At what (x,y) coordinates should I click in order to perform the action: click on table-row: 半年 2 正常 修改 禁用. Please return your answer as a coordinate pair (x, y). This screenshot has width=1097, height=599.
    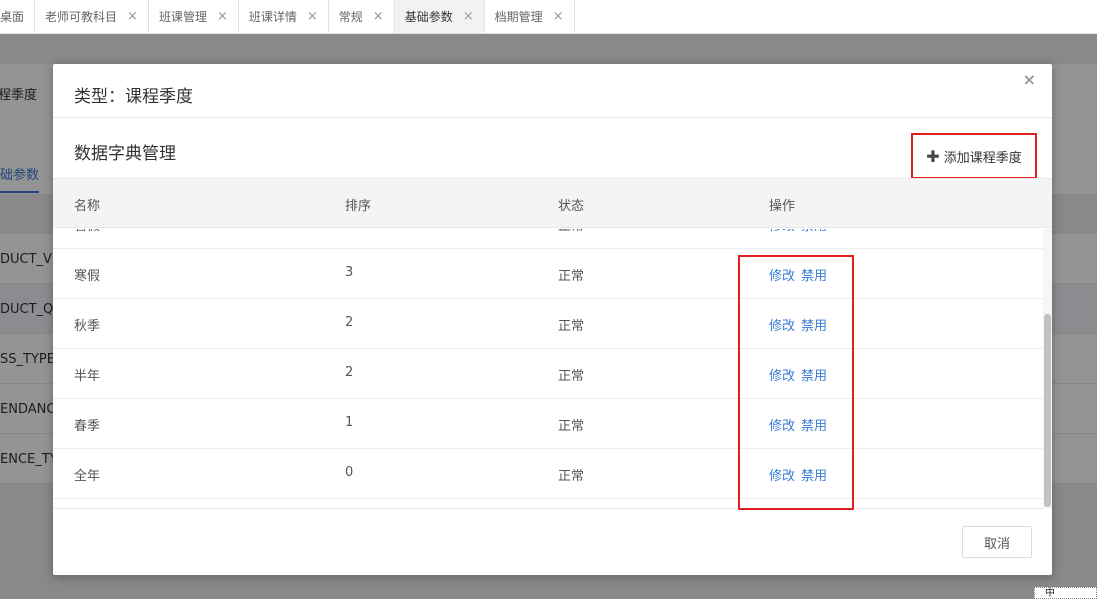
    Looking at the image, I should click on (548, 374).